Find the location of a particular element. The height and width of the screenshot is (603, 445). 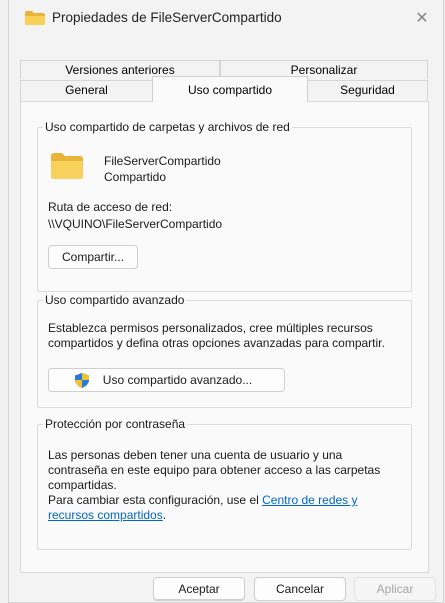

title-bar: Propiedades de FileServerCompartido ✕ is located at coordinates (226, 18).